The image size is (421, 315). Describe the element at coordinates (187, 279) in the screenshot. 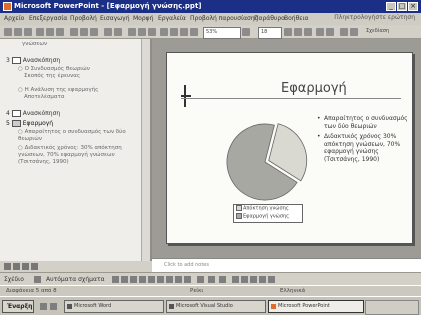

I see `picture-icon` at that location.